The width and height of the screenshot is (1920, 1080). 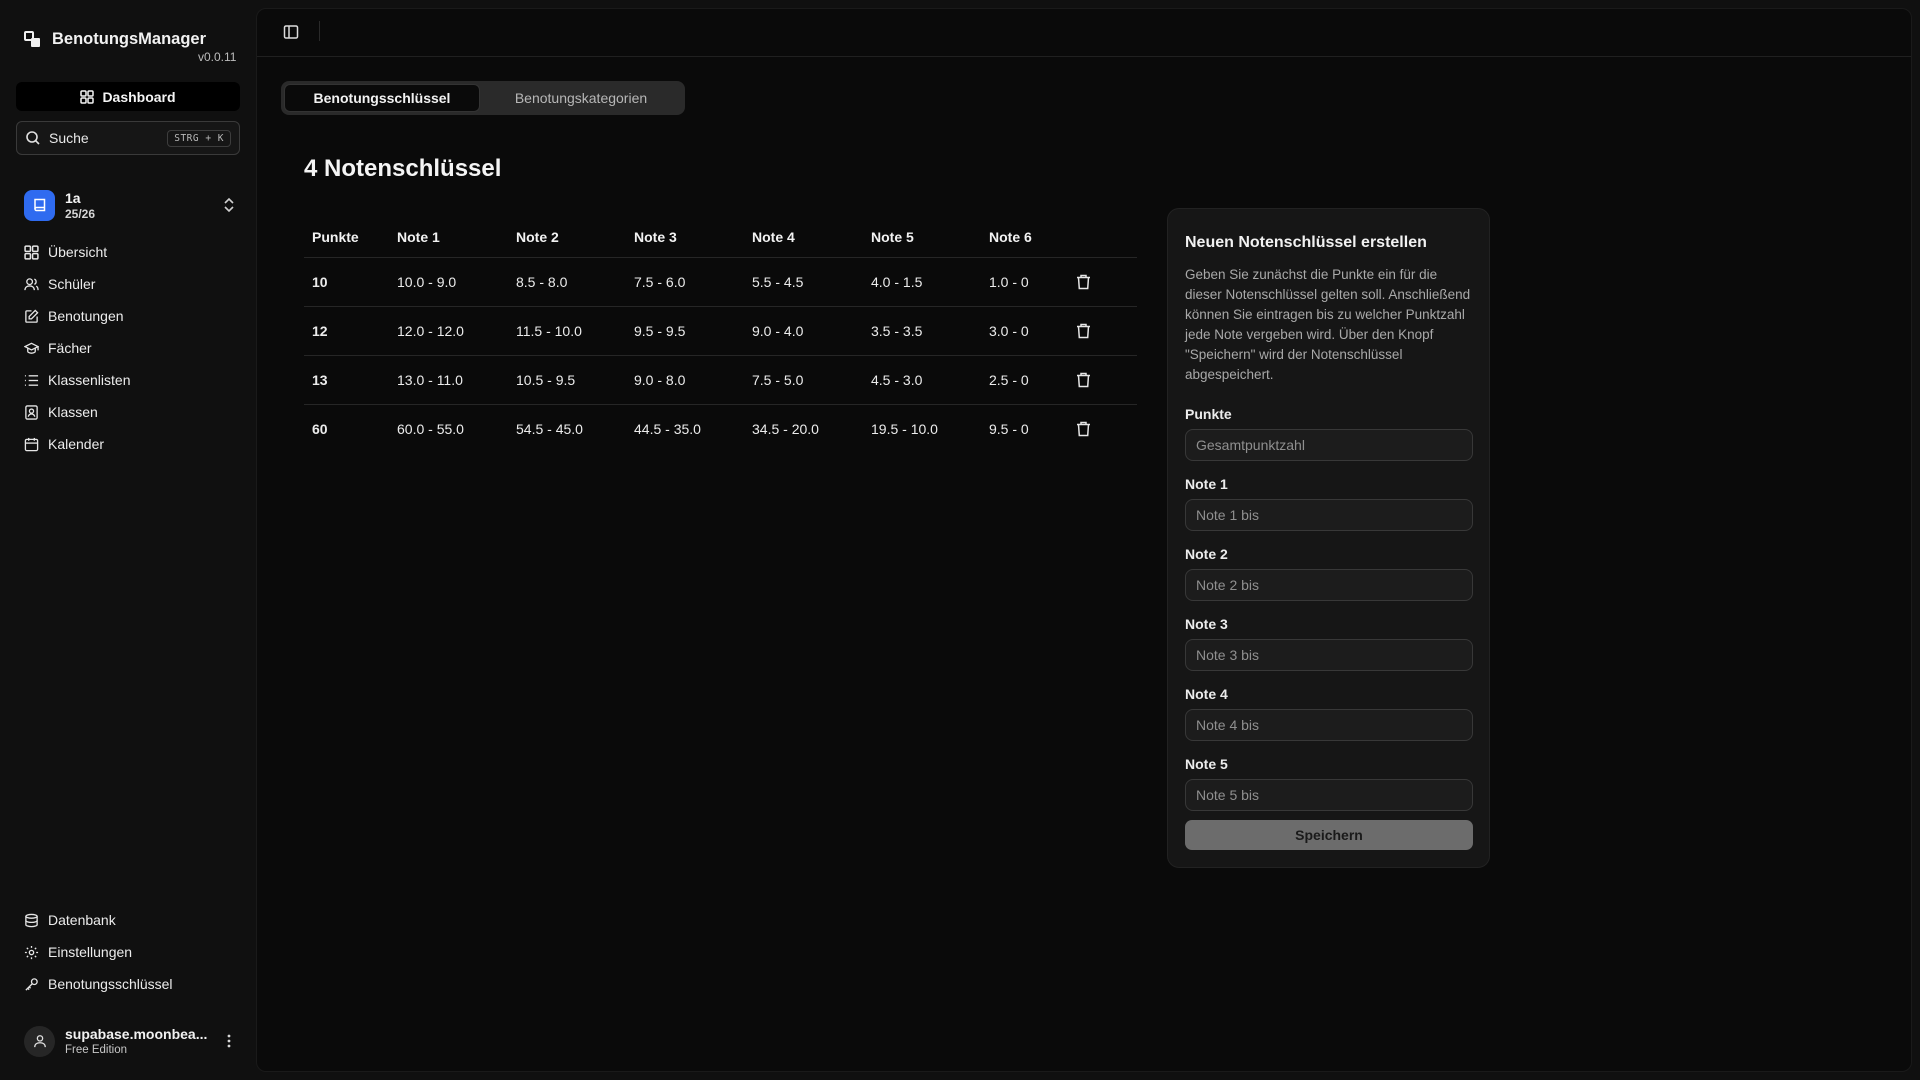 I want to click on table-cell: 5.5 - 4.5, so click(x=803, y=282).